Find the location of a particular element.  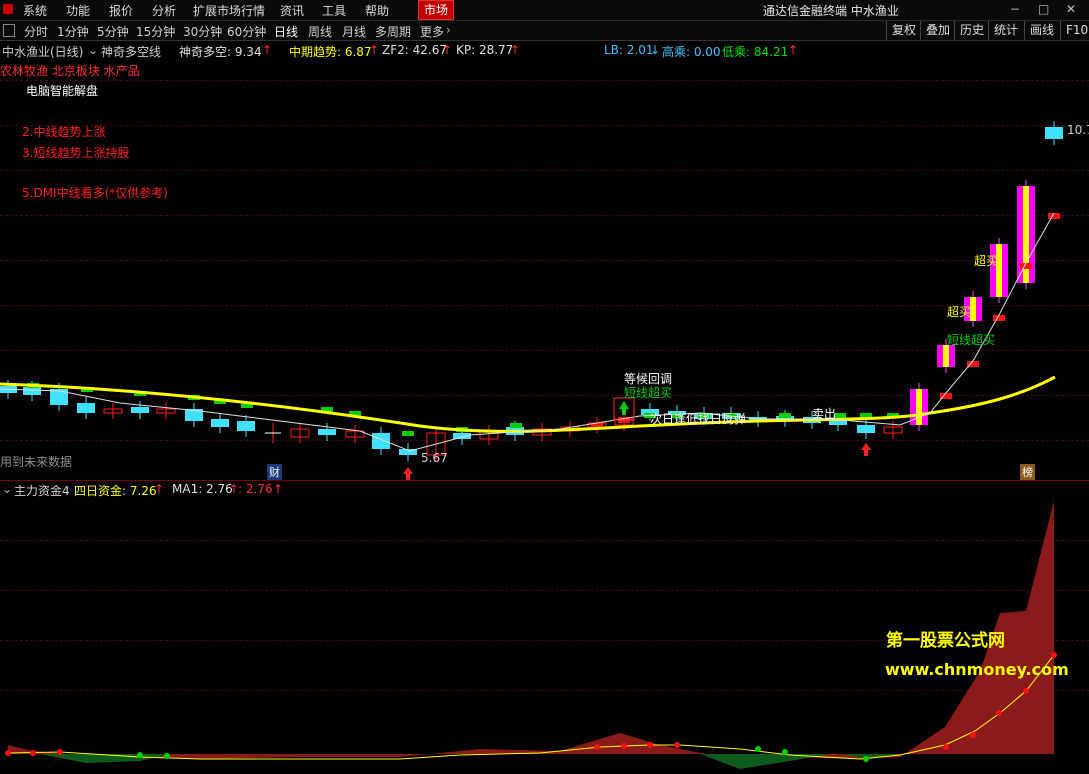

watermark-title: 第一股票公式网 is located at coordinates (945, 641).